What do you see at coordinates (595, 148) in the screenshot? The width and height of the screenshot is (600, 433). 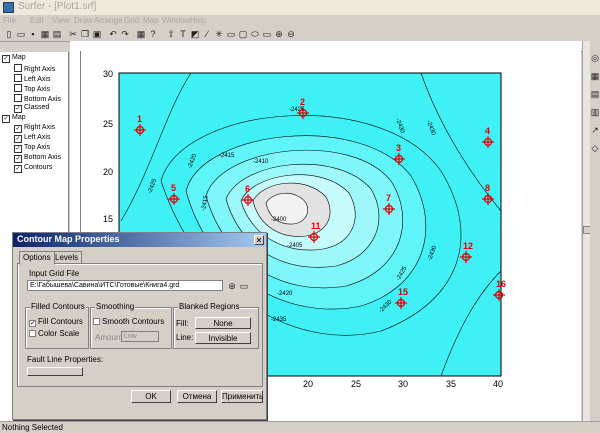 I see `surface-icon: ◇` at bounding box center [595, 148].